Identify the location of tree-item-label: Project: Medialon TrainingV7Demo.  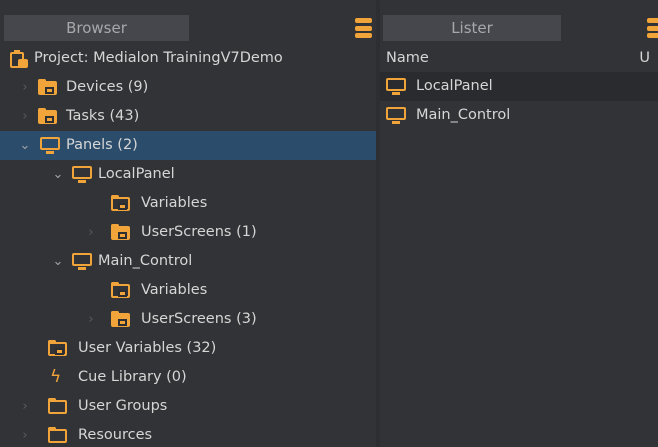
(158, 58).